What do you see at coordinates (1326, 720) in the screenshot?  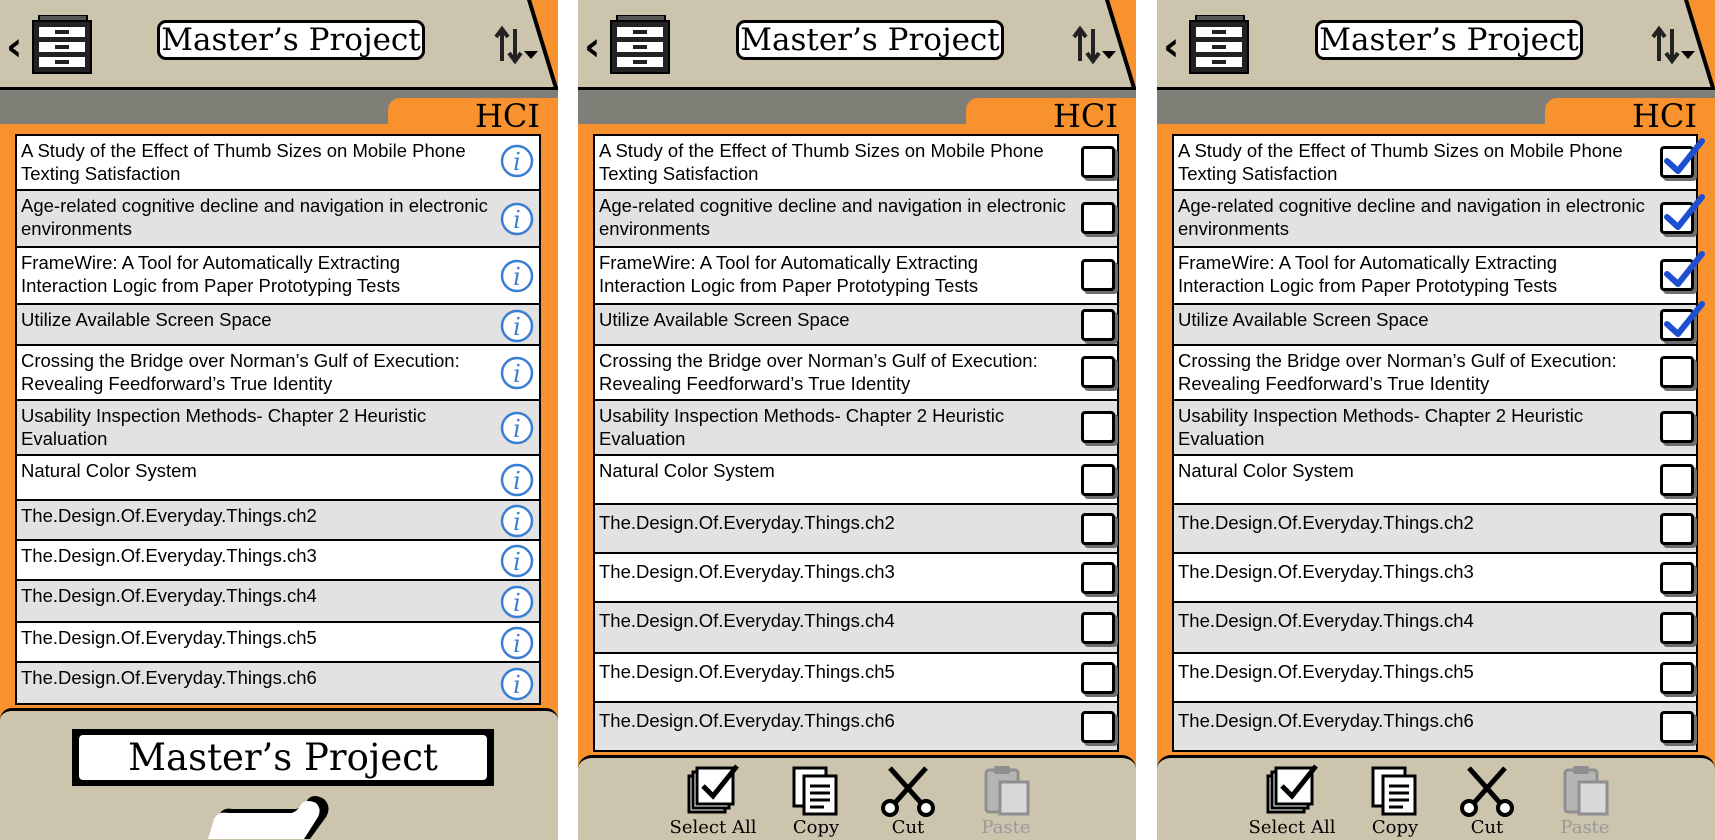 I see `document-title: The.Design.Of.Everyday.Things.ch6` at bounding box center [1326, 720].